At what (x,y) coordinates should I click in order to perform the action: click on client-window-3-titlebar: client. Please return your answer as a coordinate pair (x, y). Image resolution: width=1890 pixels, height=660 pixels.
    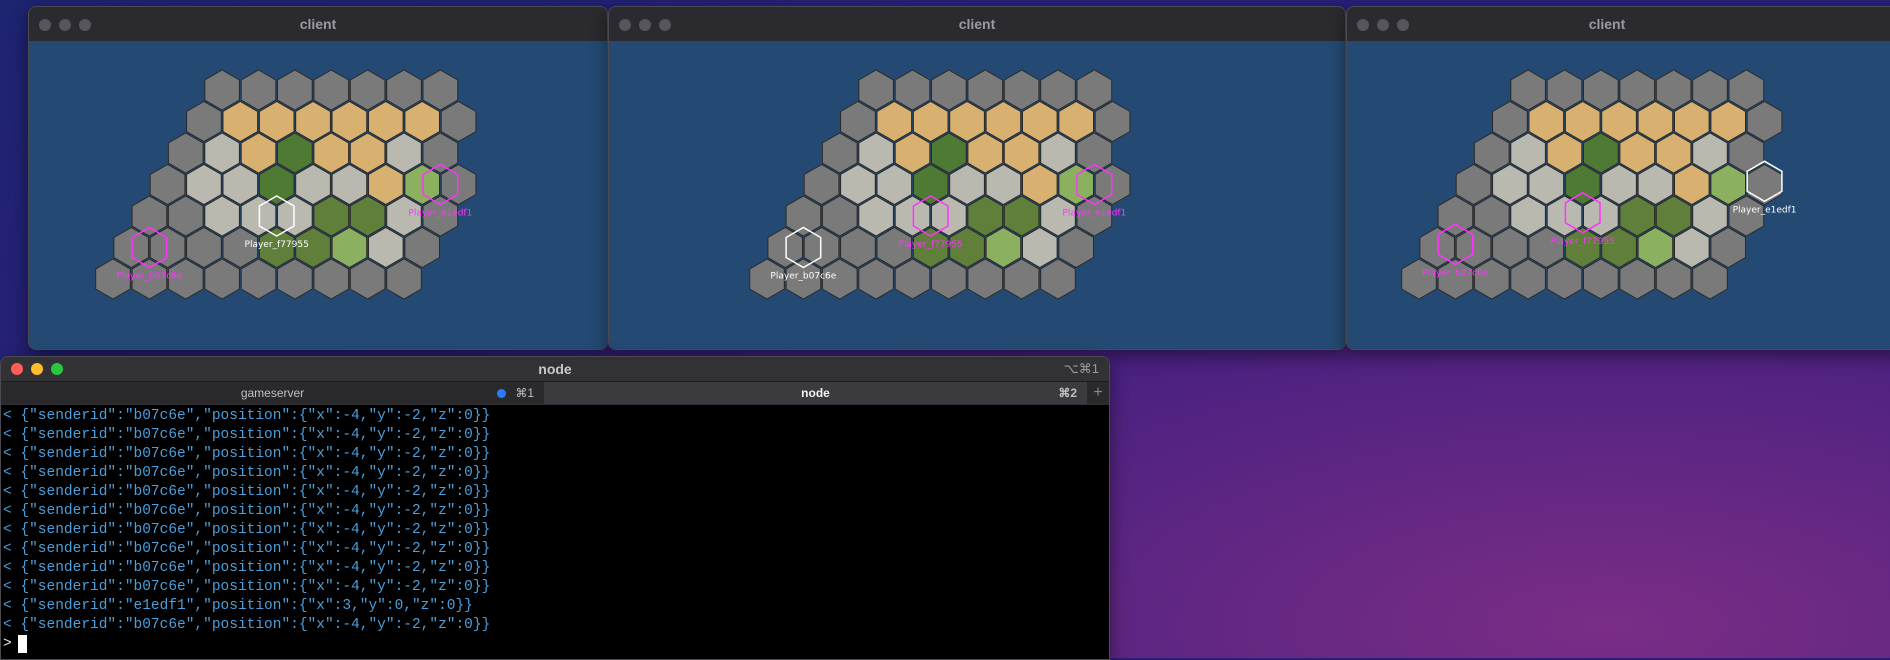
    Looking at the image, I should click on (1618, 24).